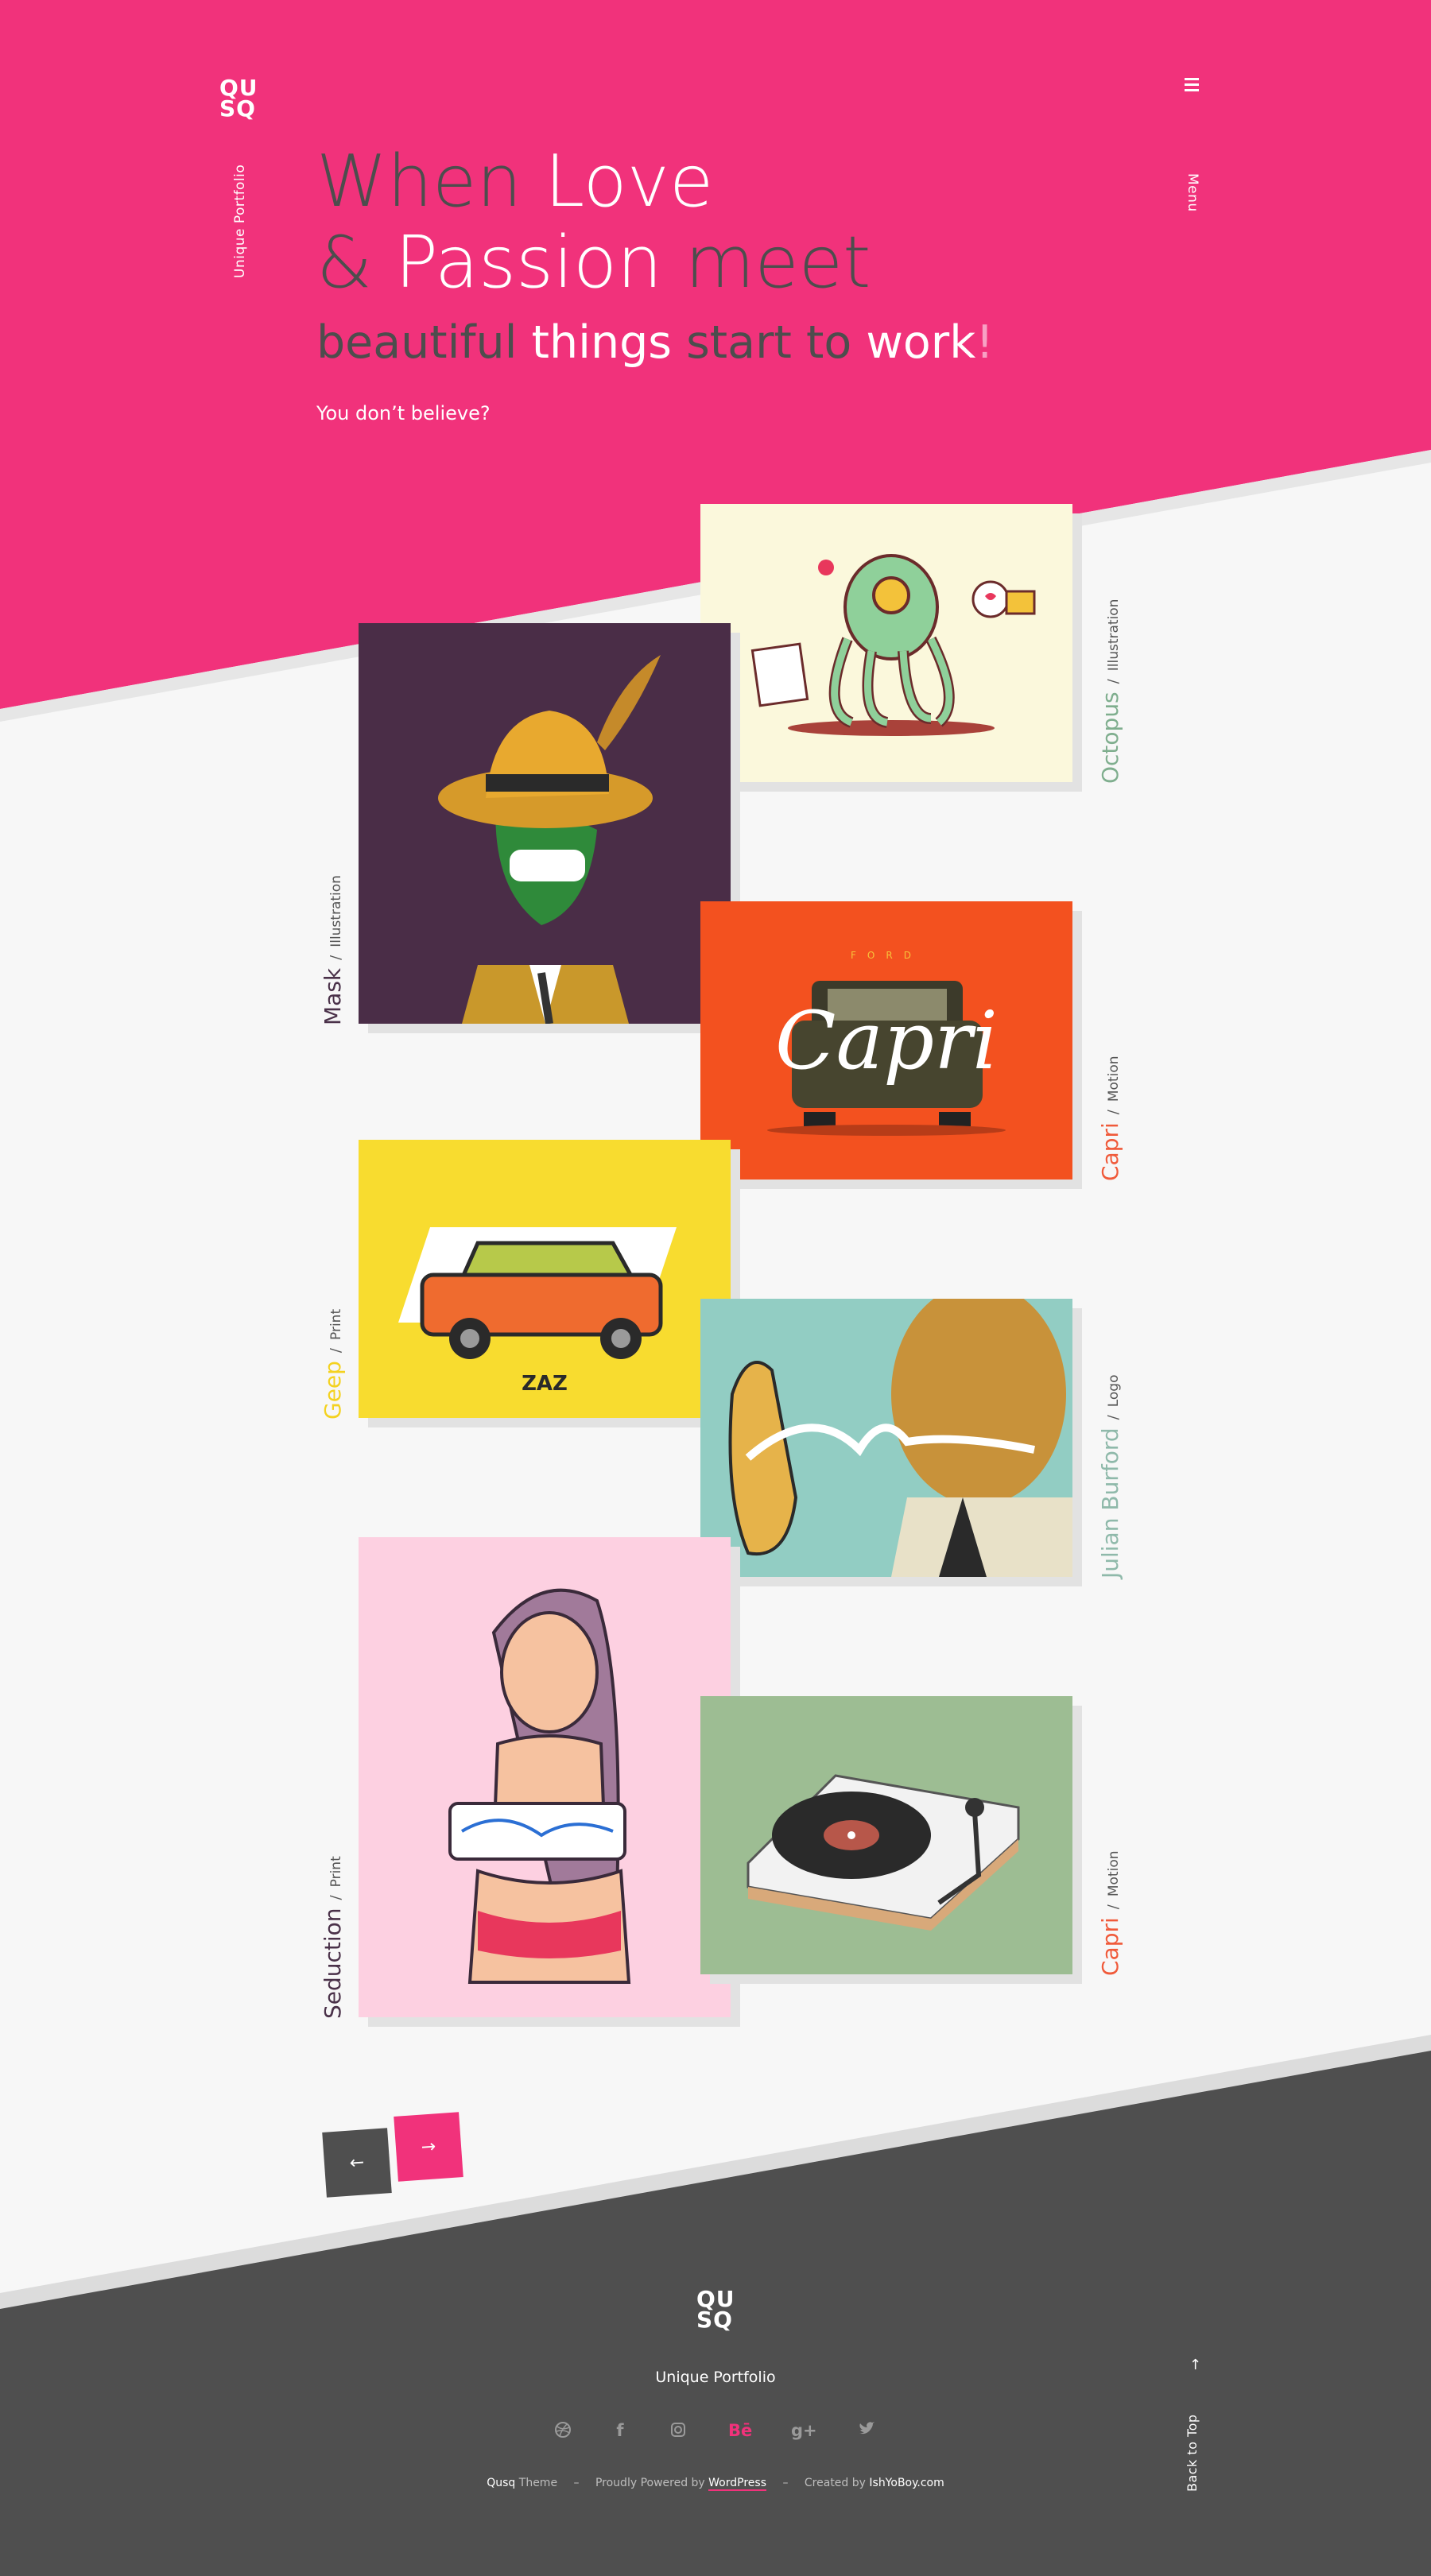 Image resolution: width=1431 pixels, height=2576 pixels. Describe the element at coordinates (678, 2433) in the screenshot. I see `instagram-icon` at that location.